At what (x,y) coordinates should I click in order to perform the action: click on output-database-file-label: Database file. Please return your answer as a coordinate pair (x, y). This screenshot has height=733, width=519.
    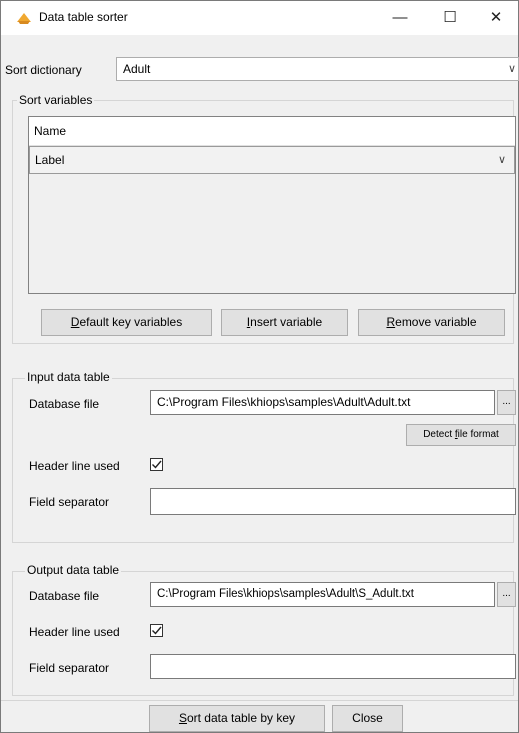
    Looking at the image, I should click on (64, 596).